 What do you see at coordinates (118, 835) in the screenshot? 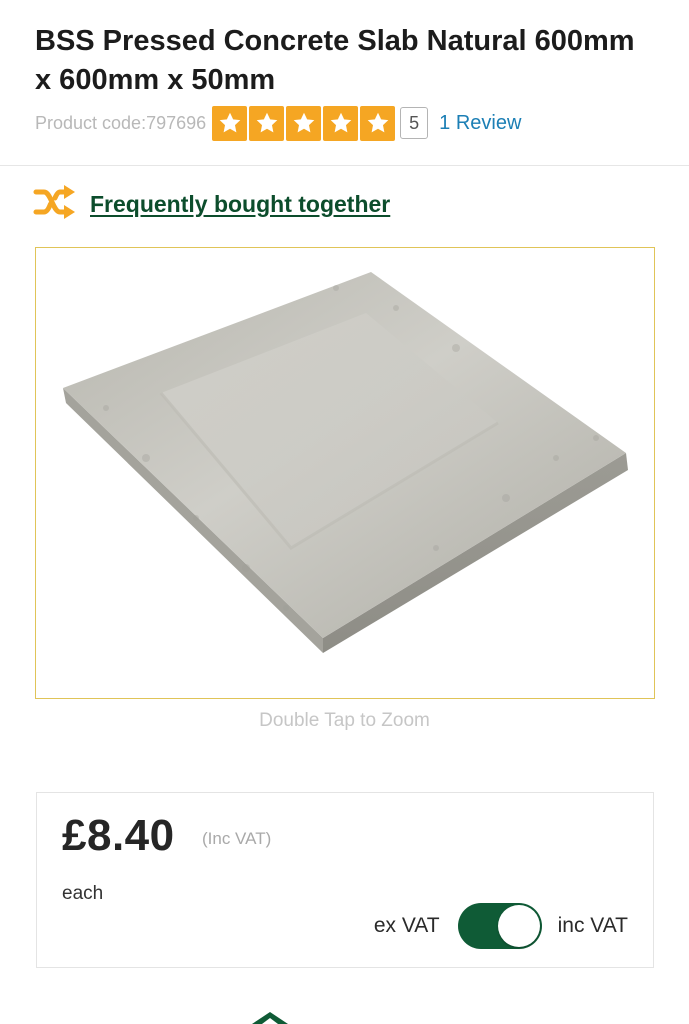
I see `price-value: £8.40` at bounding box center [118, 835].